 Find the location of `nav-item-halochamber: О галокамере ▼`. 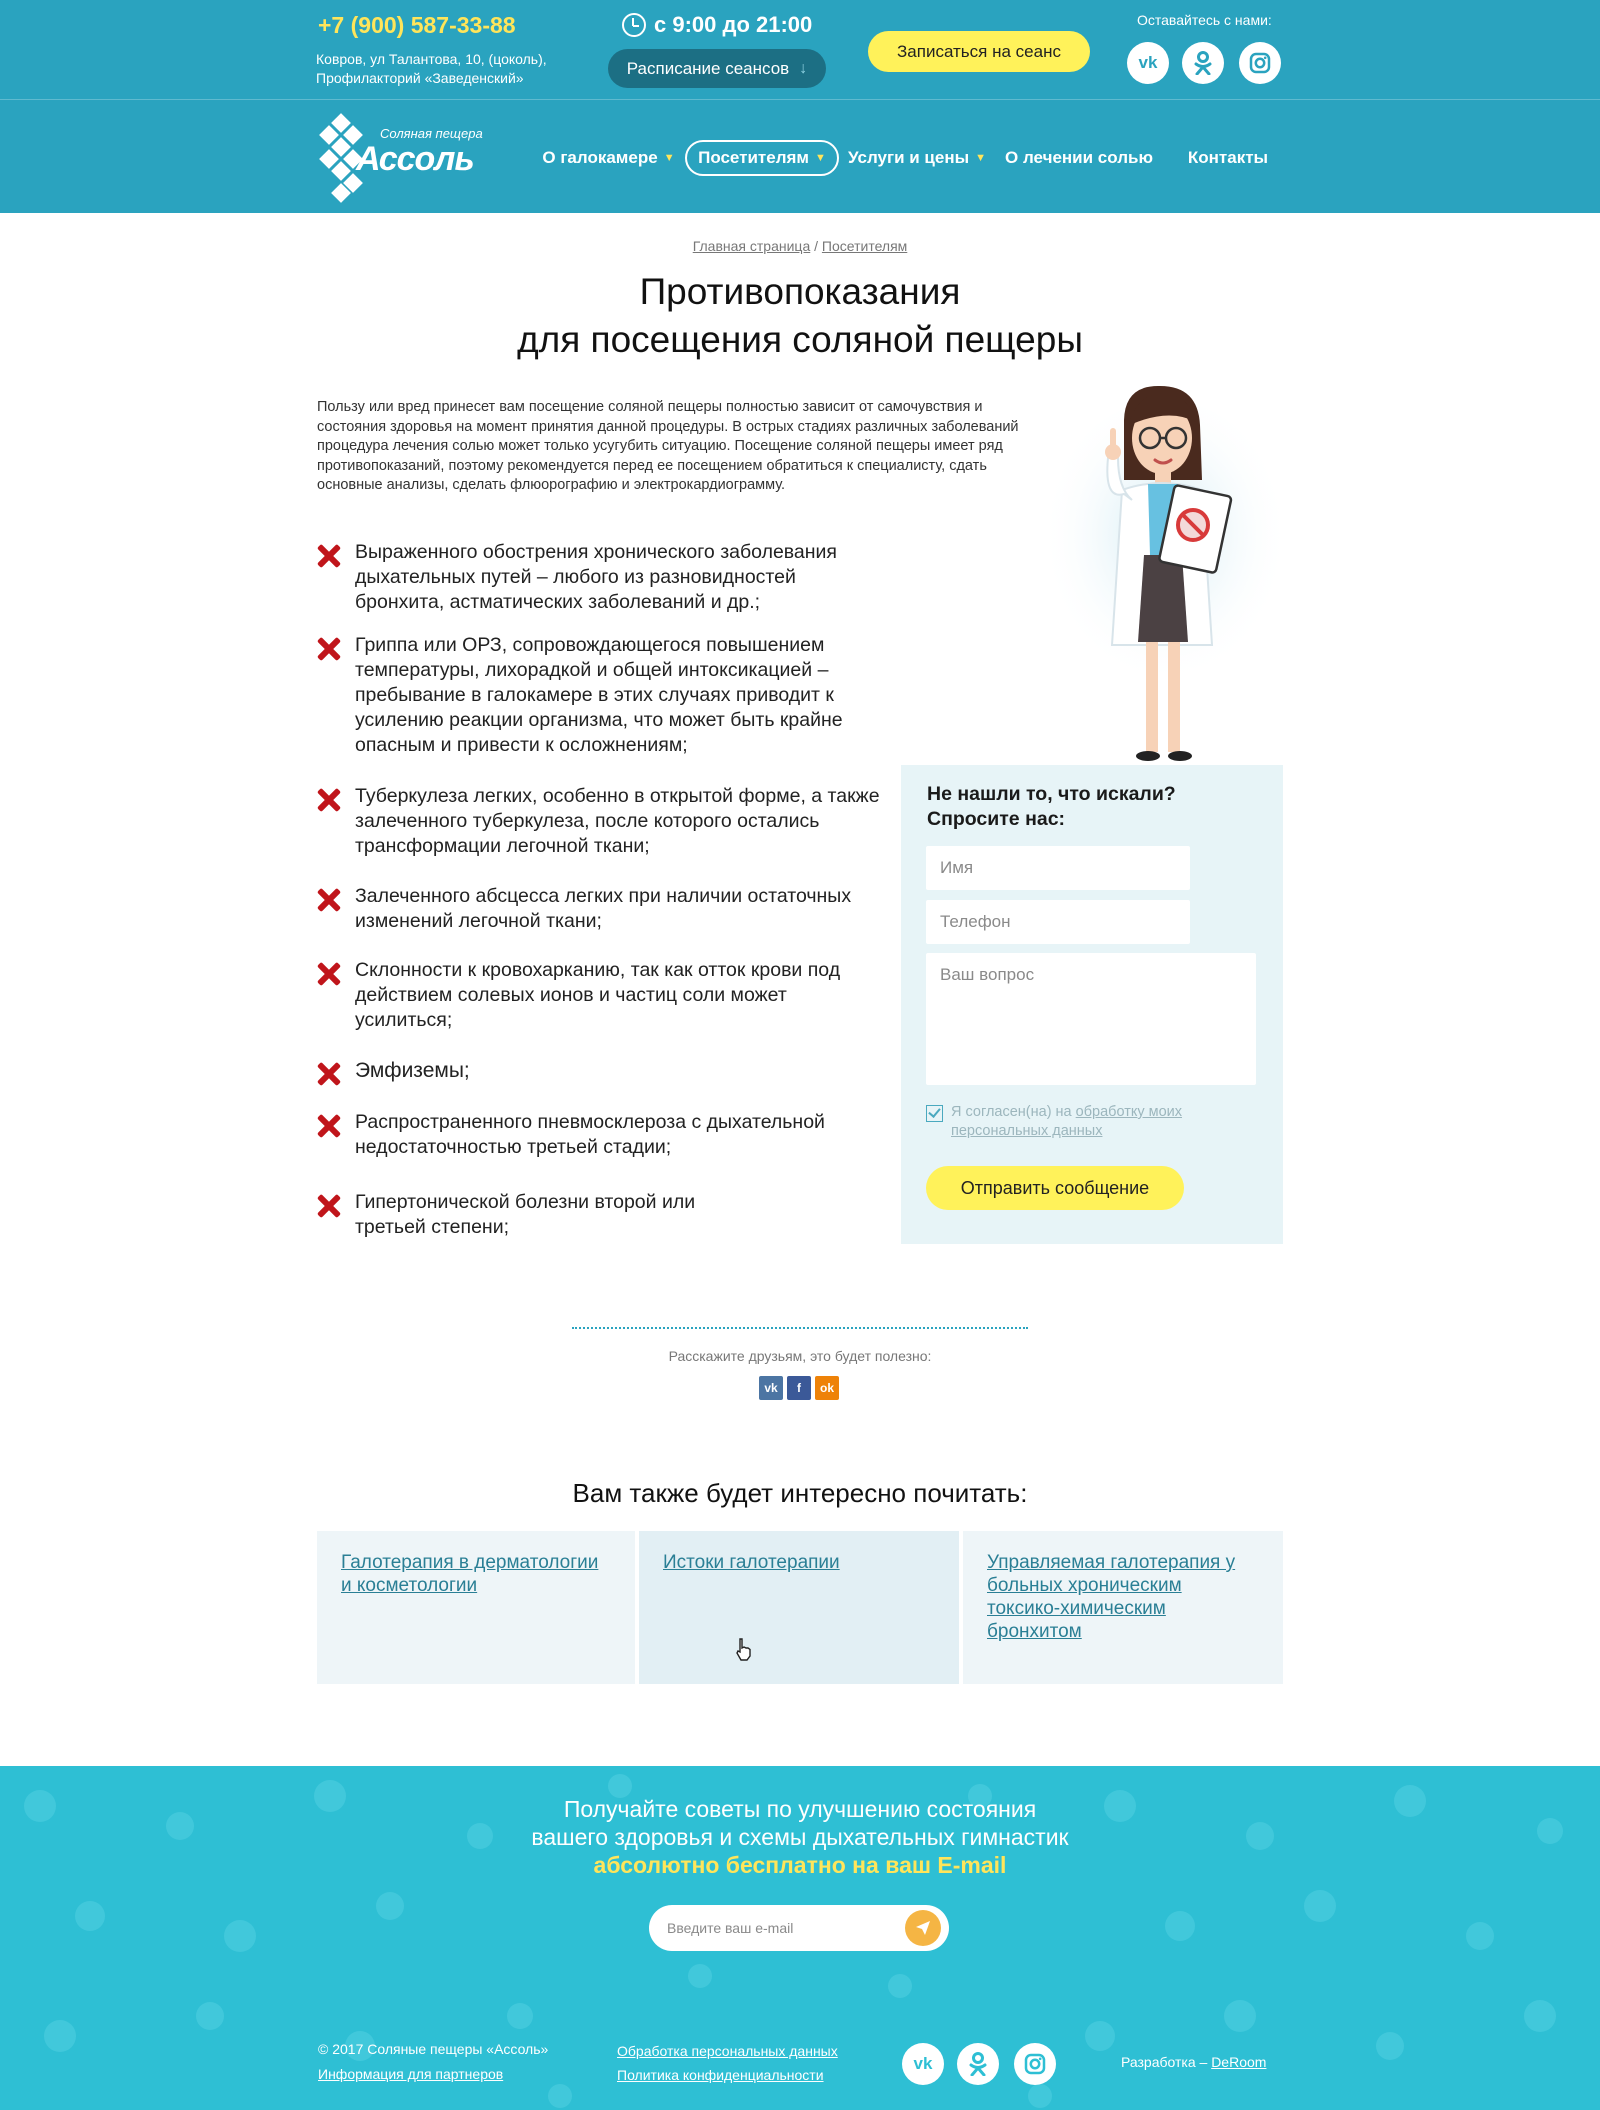

nav-item-halochamber: О галокамере ▼ is located at coordinates (608, 158).